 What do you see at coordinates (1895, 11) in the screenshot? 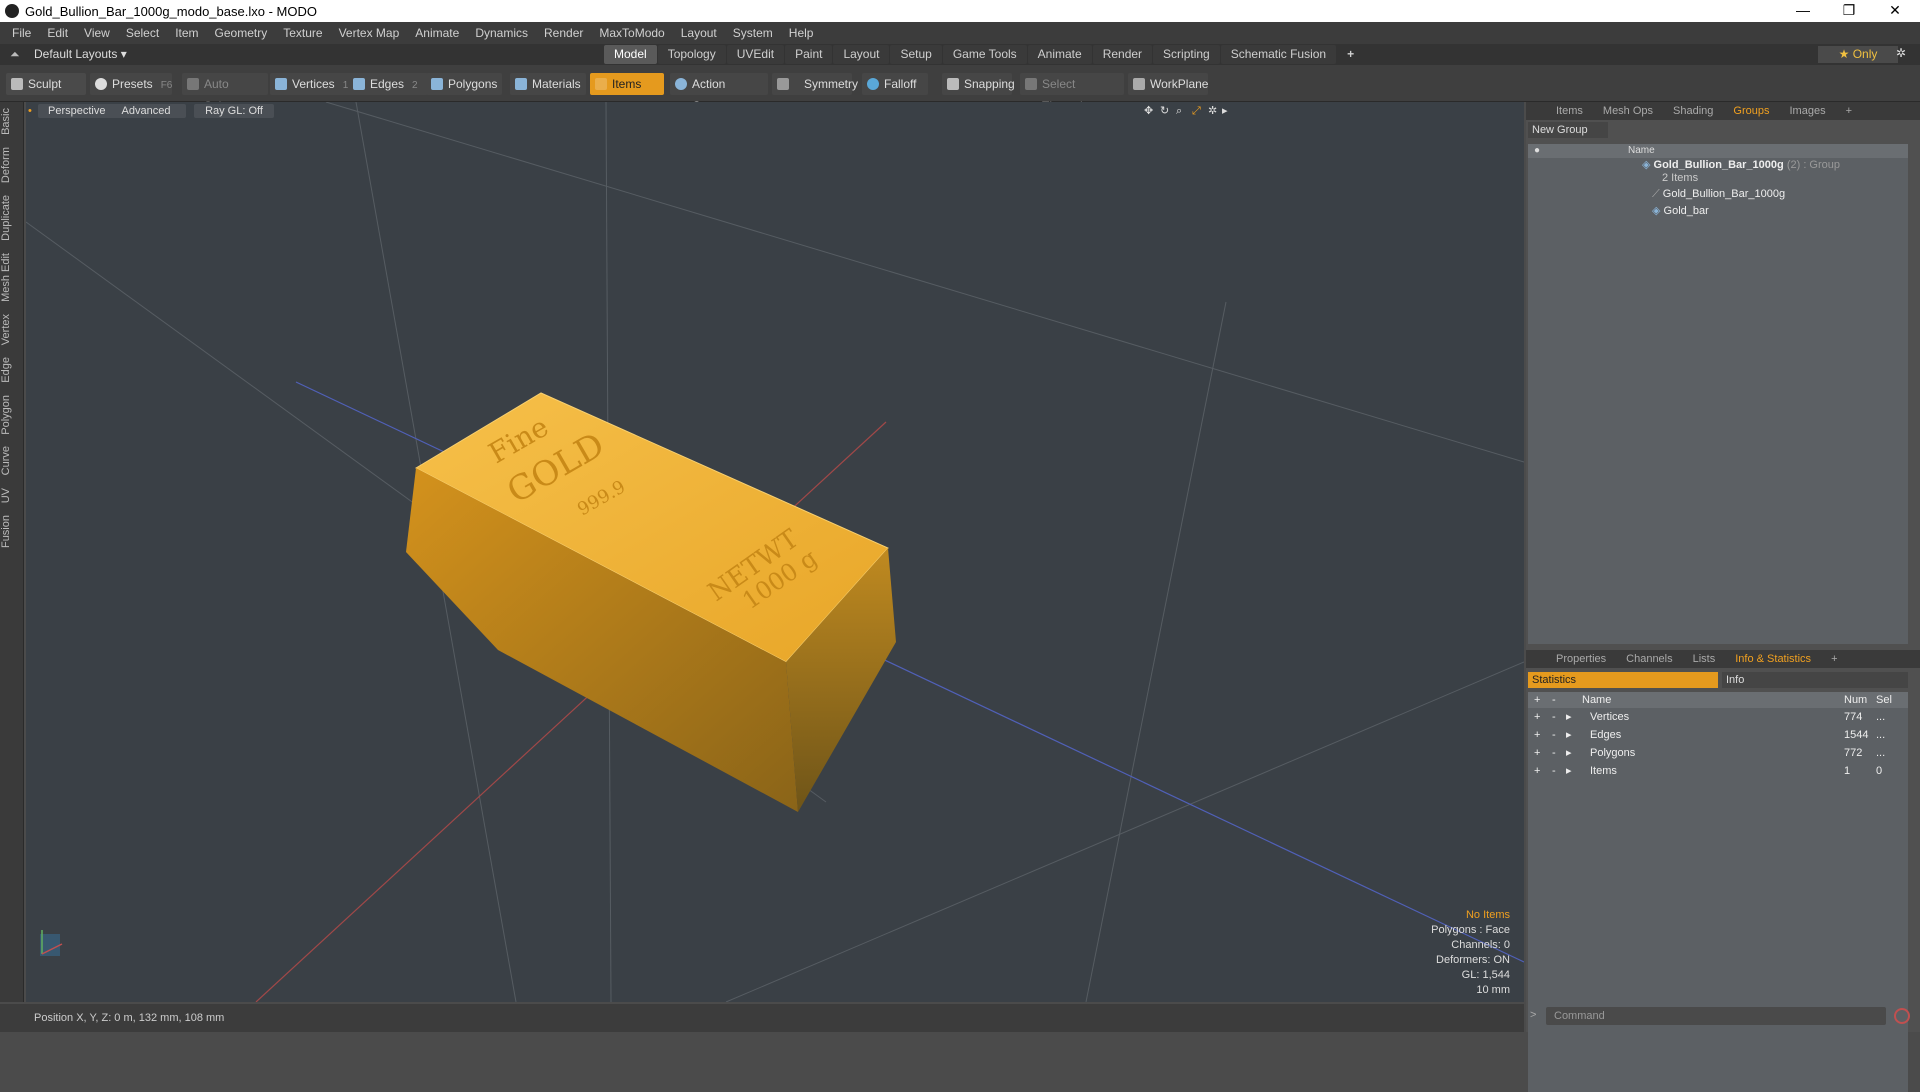
I see `close-button: ✕` at bounding box center [1895, 11].